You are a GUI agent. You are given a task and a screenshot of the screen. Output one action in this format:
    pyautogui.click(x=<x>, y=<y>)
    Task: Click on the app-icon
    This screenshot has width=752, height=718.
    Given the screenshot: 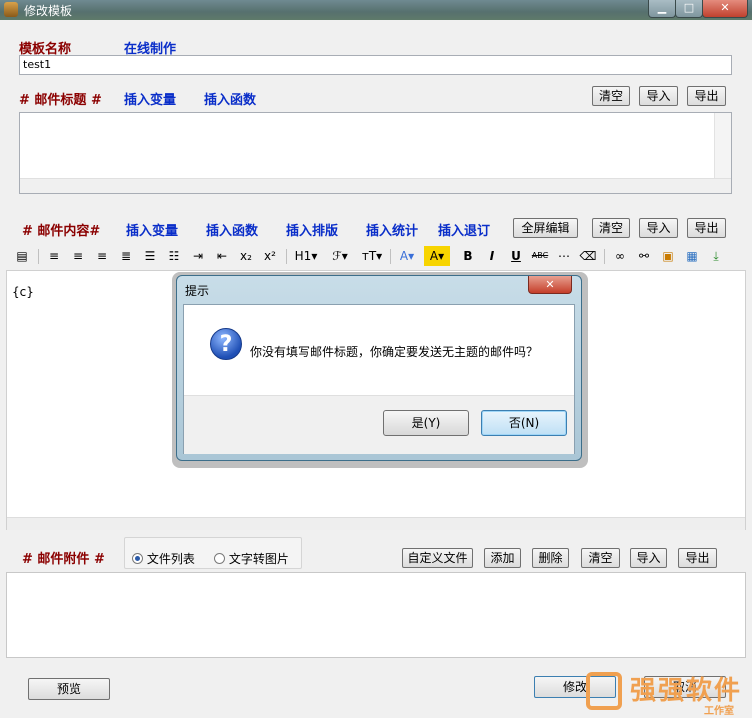 What is the action you would take?
    pyautogui.click(x=11, y=9)
    